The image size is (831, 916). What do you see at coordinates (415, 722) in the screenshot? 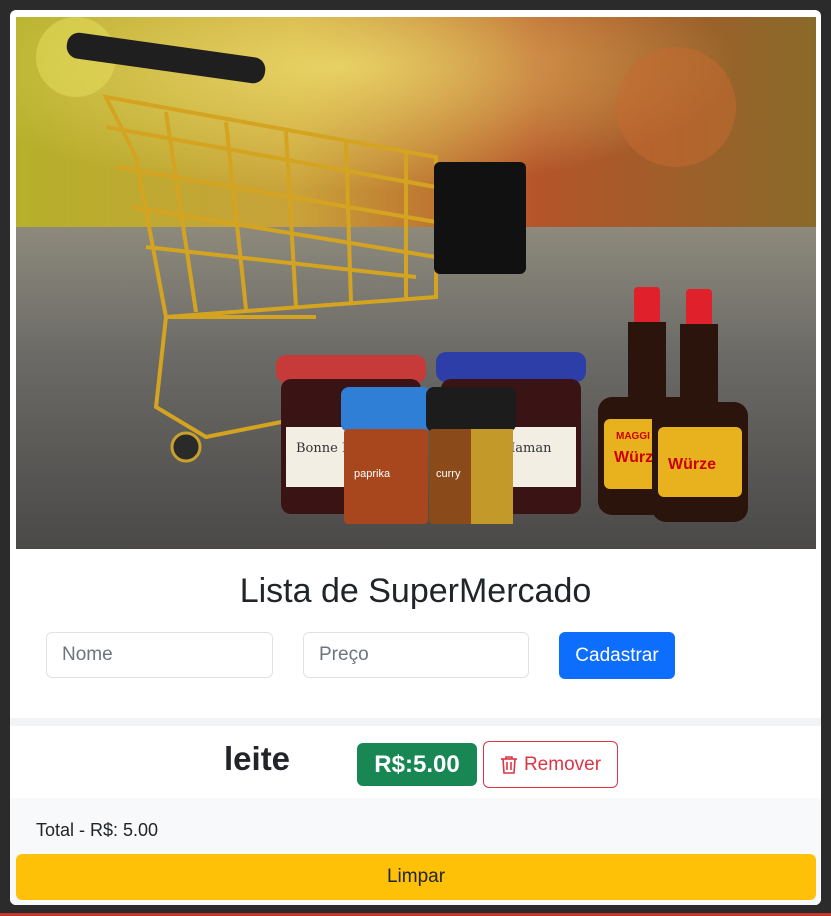
I see `divider` at bounding box center [415, 722].